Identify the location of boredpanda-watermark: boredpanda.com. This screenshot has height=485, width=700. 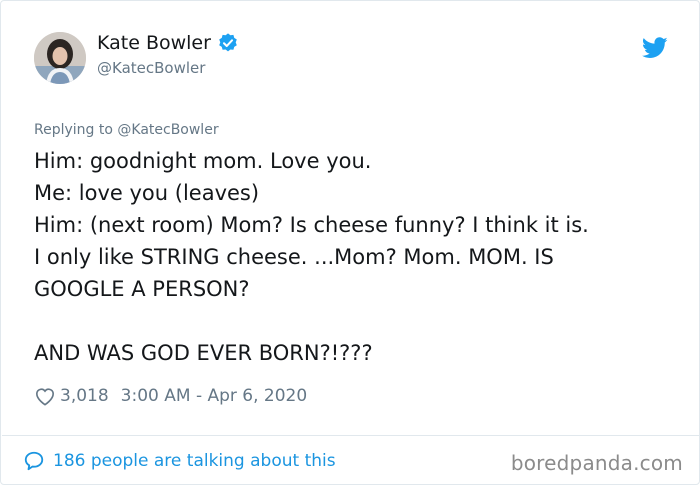
(596, 463).